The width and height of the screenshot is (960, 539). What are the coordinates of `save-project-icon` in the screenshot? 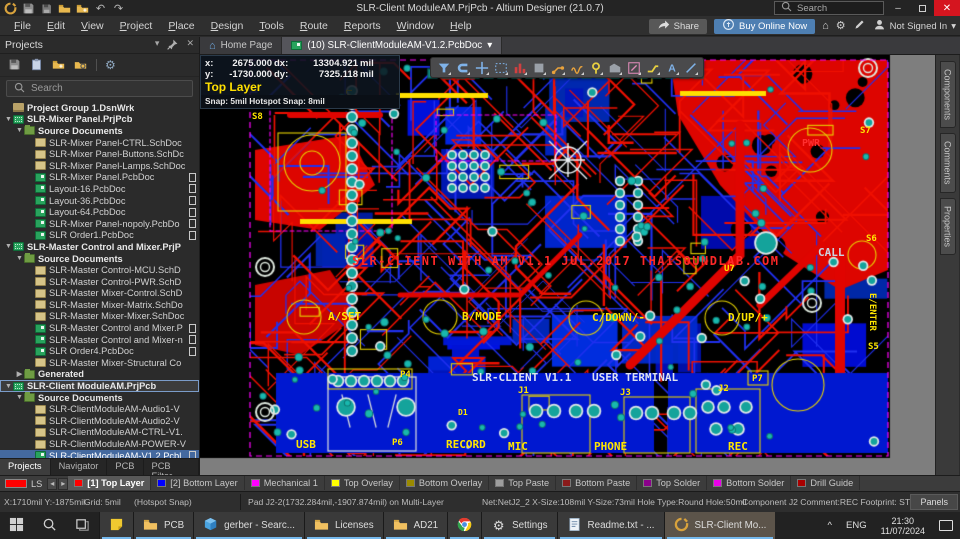 It's located at (15, 65).